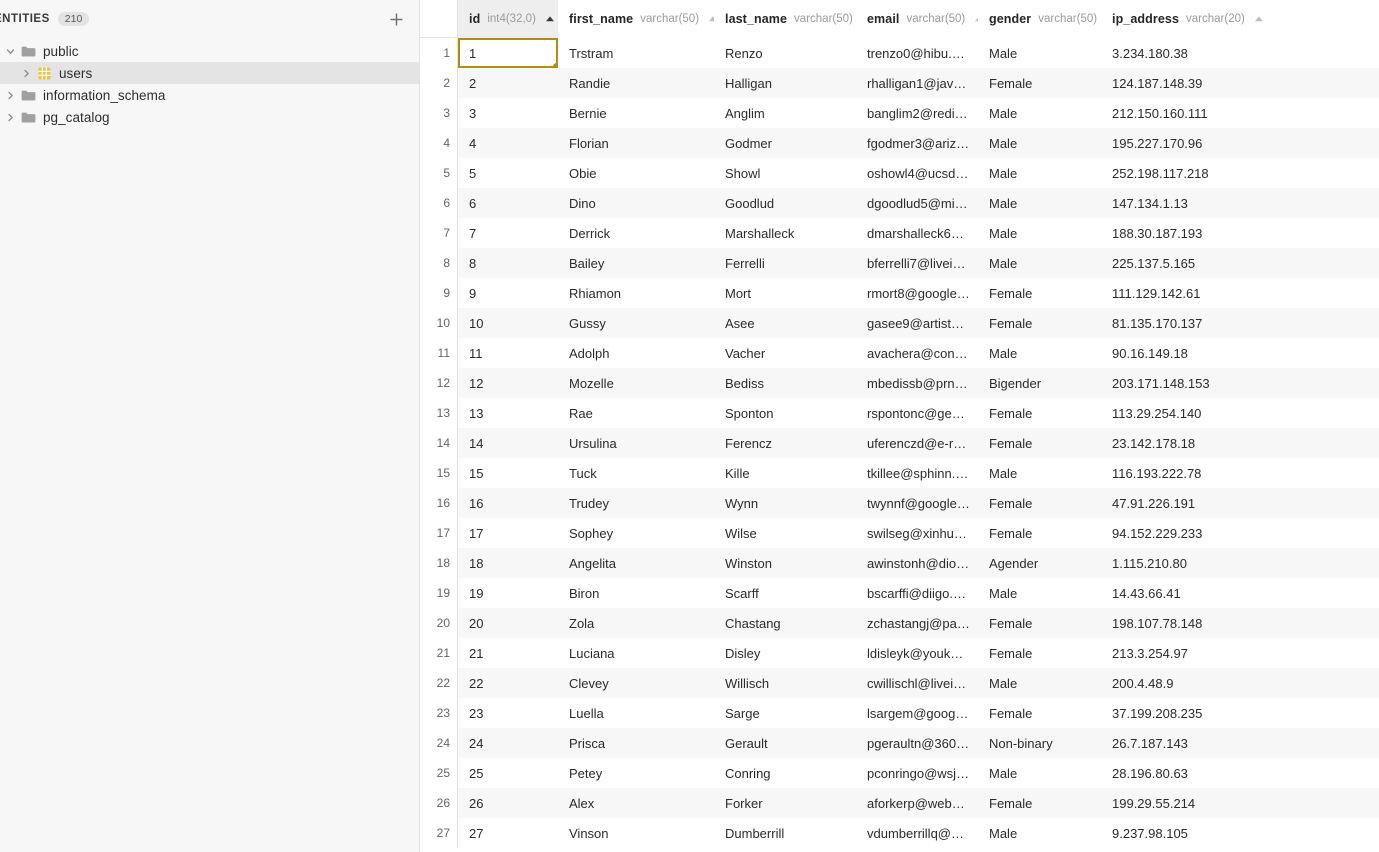 Image resolution: width=1379 pixels, height=852 pixels. What do you see at coordinates (508, 803) in the screenshot?
I see `cell-id: 26` at bounding box center [508, 803].